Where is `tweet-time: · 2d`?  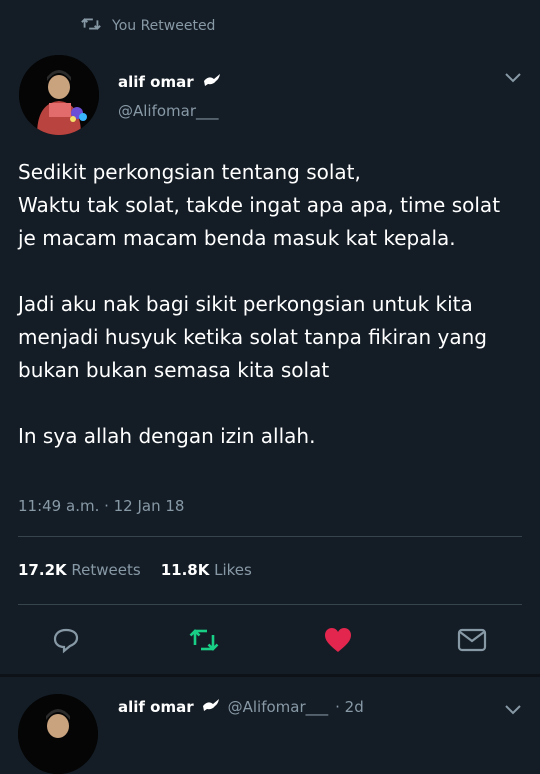 tweet-time: · 2d is located at coordinates (349, 707).